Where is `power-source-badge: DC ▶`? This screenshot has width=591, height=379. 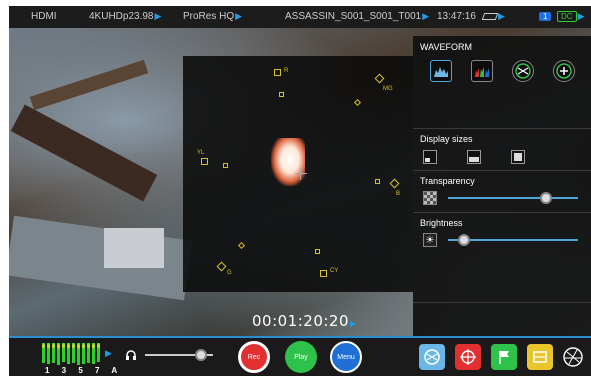
power-source-badge: DC ▶ is located at coordinates (570, 16).